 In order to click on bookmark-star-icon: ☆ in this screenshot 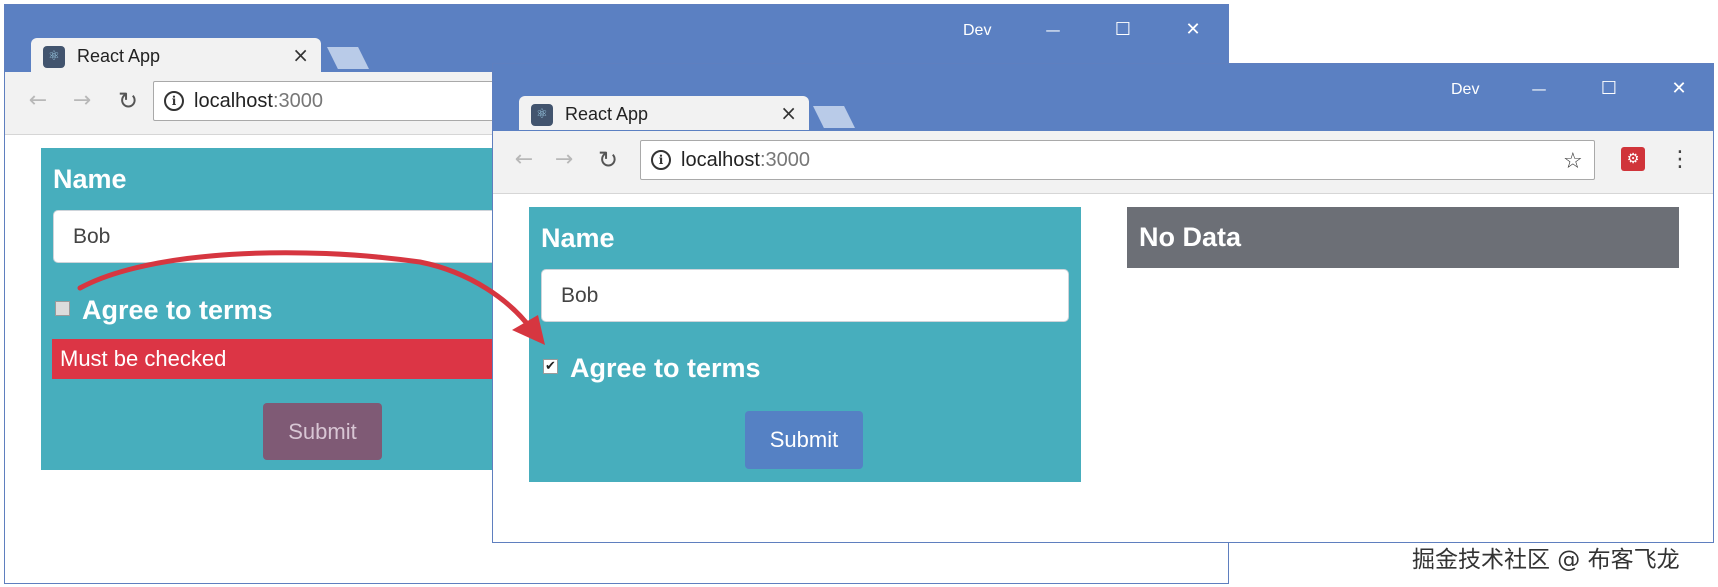, I will do `click(1573, 161)`.